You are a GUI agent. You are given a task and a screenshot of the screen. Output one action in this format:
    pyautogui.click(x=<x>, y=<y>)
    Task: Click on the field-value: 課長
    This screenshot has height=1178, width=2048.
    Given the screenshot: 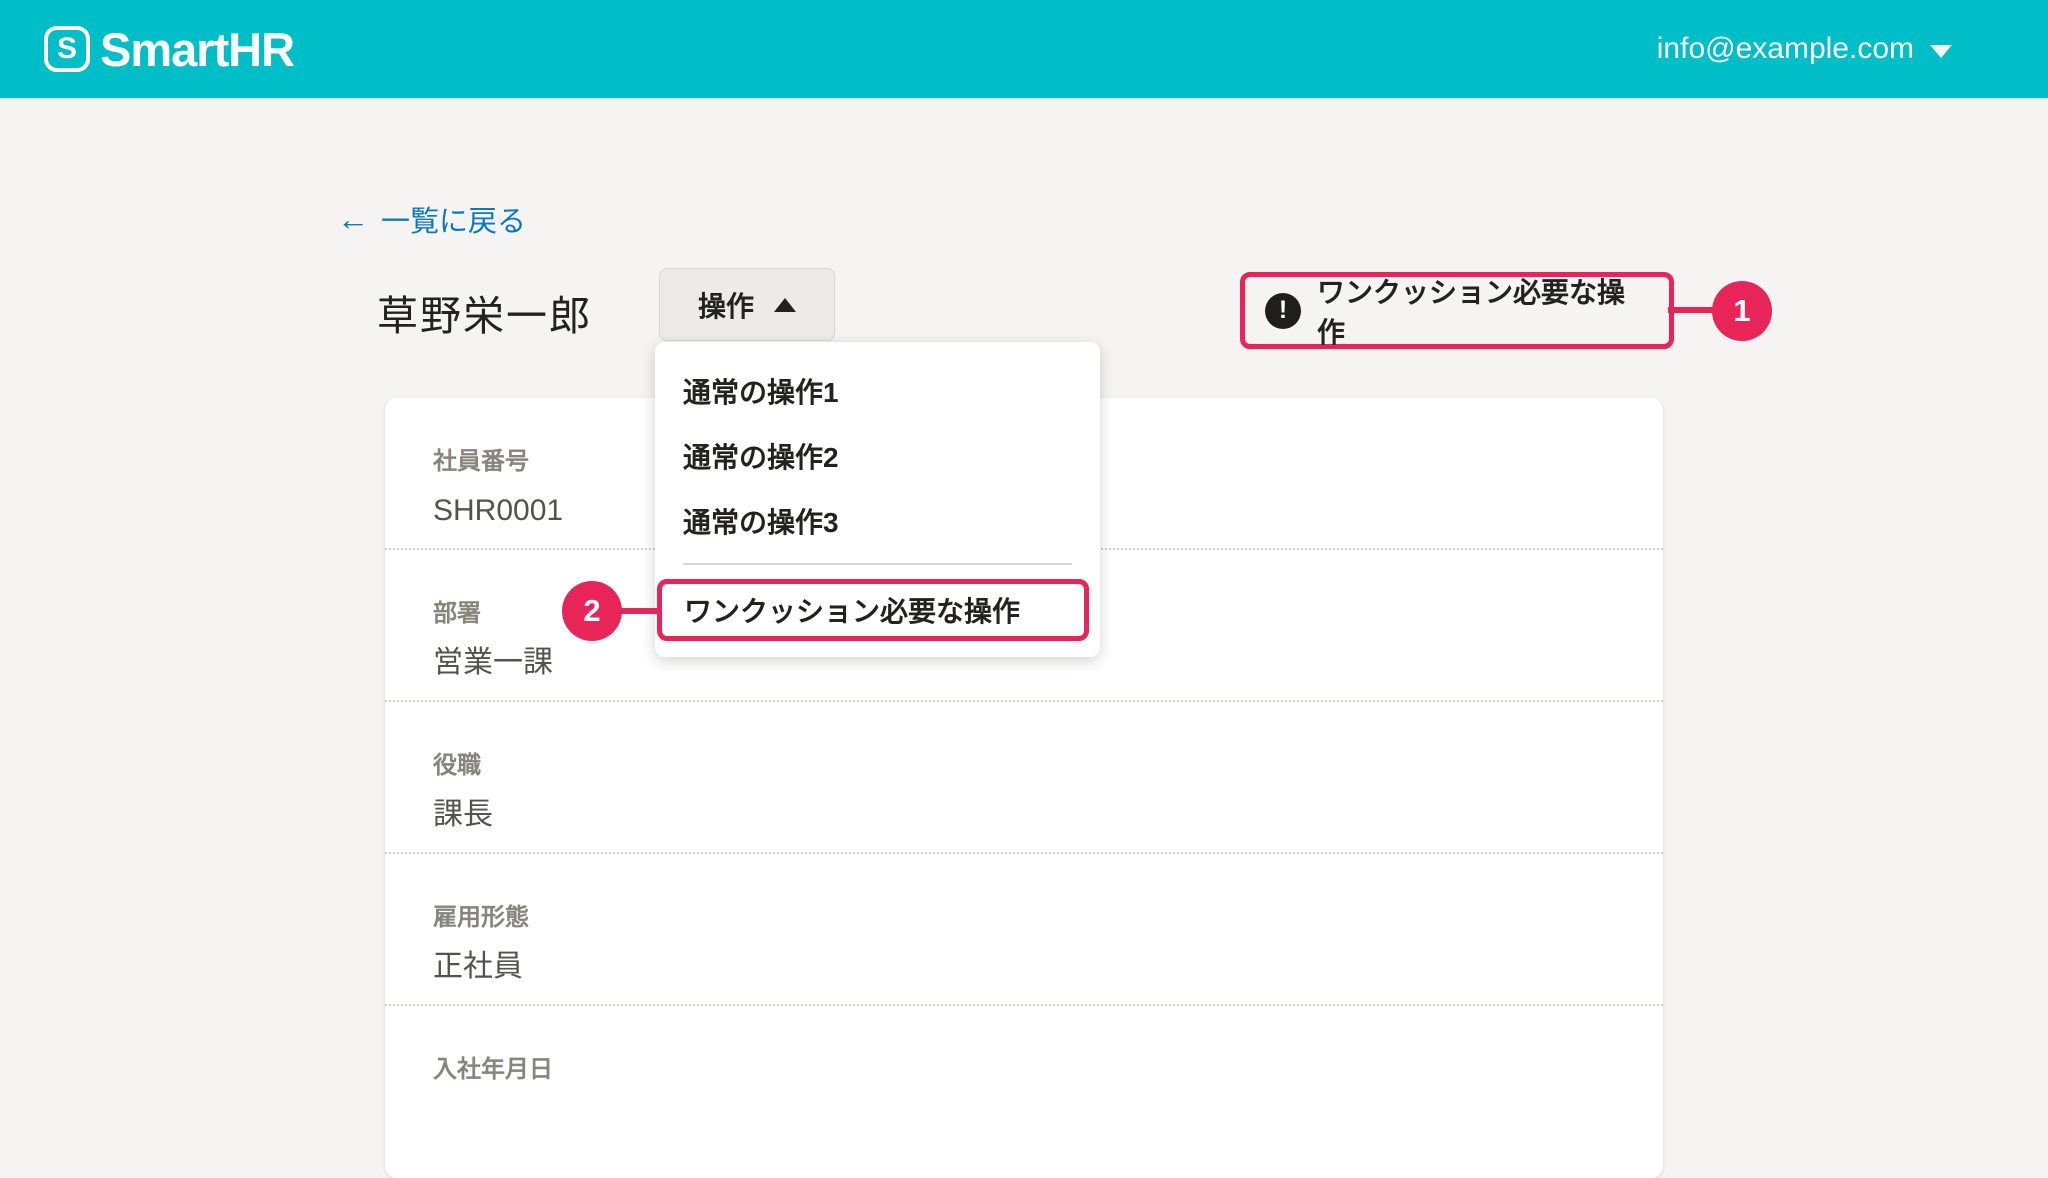 What is the action you would take?
    pyautogui.click(x=463, y=814)
    